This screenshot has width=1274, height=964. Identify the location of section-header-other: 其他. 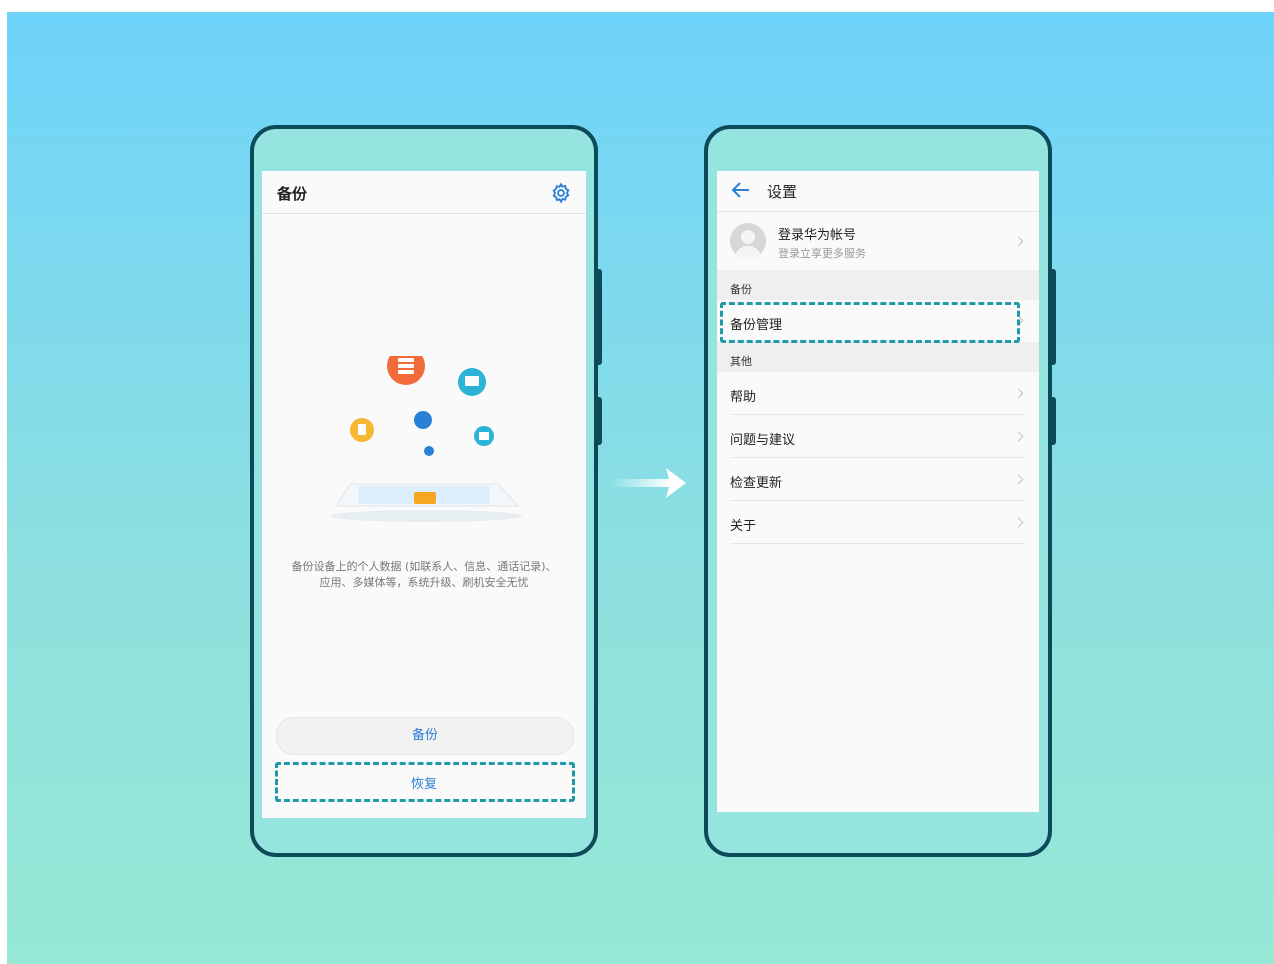
(878, 357).